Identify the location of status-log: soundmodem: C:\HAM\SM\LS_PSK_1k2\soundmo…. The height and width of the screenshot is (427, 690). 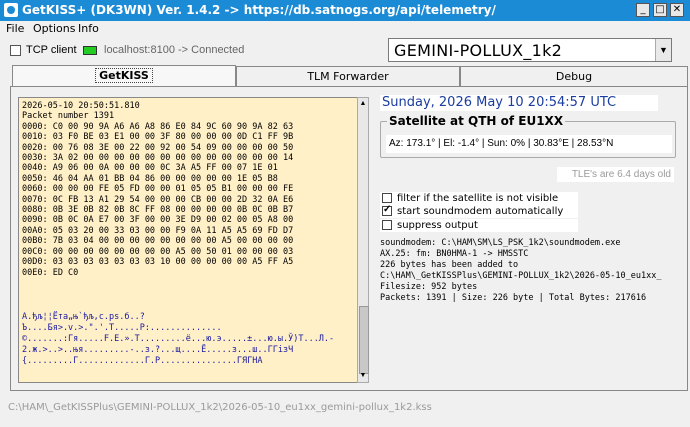
(528, 274).